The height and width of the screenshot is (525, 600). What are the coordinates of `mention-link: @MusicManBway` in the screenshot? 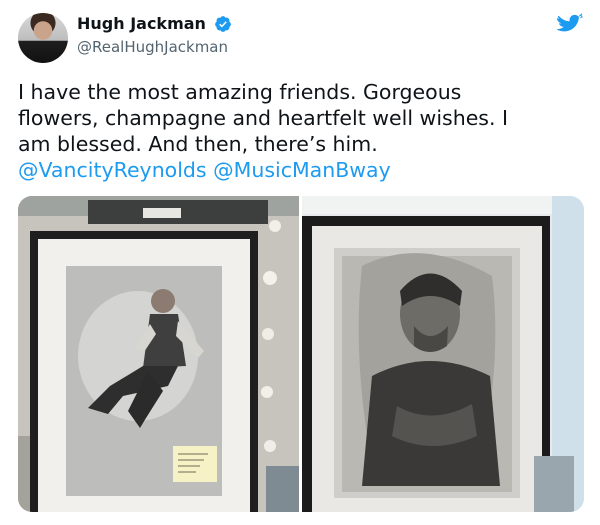 It's located at (302, 170).